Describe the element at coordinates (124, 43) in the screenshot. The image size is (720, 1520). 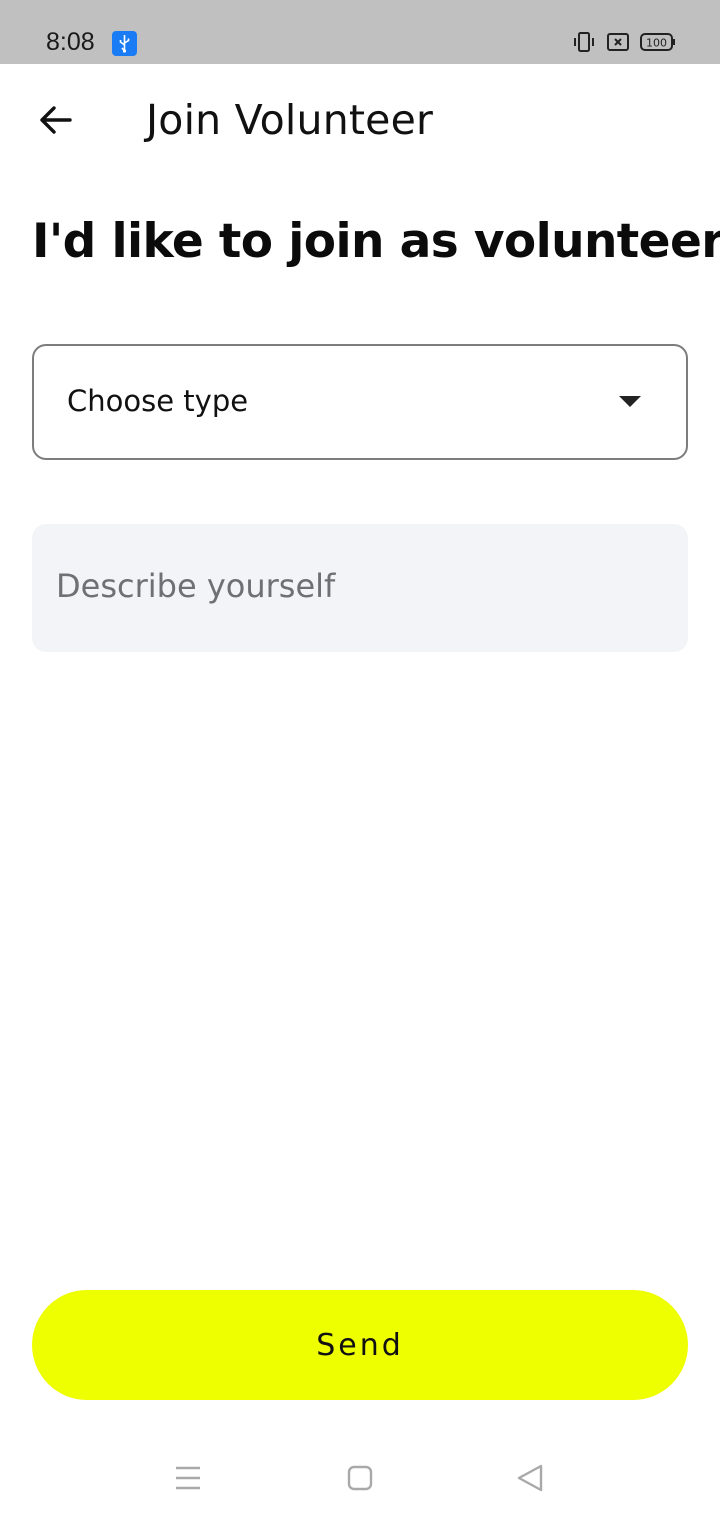
I see `usb-icon` at that location.